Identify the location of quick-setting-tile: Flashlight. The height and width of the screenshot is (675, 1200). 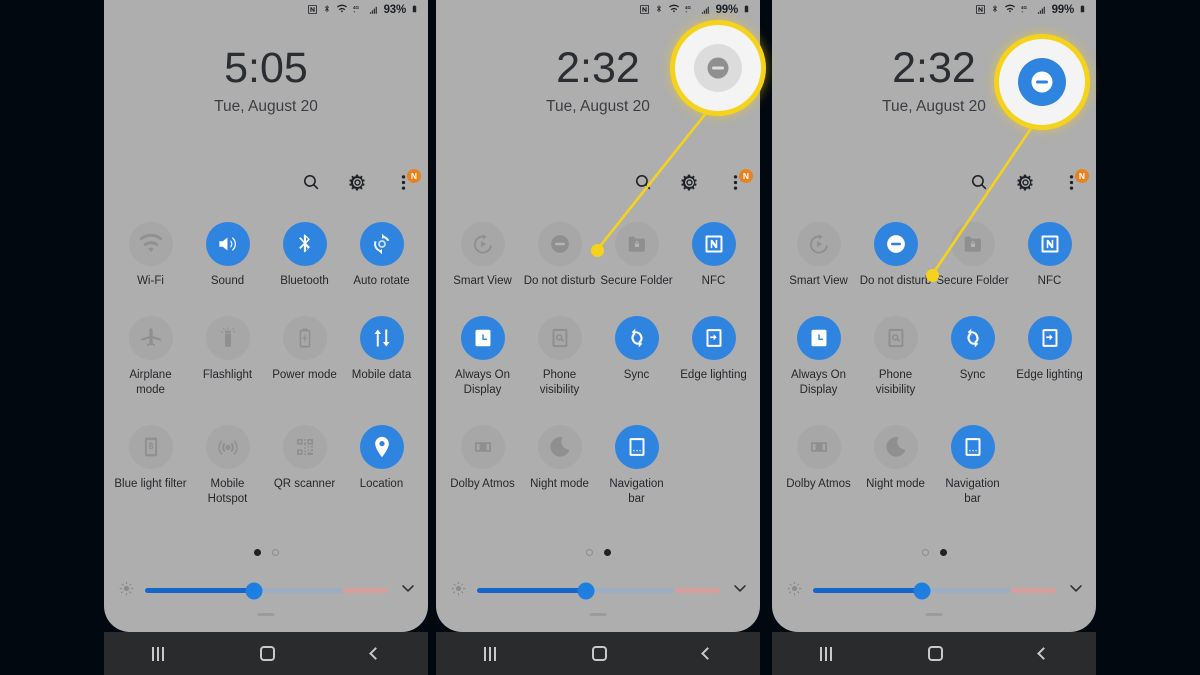
(227, 356).